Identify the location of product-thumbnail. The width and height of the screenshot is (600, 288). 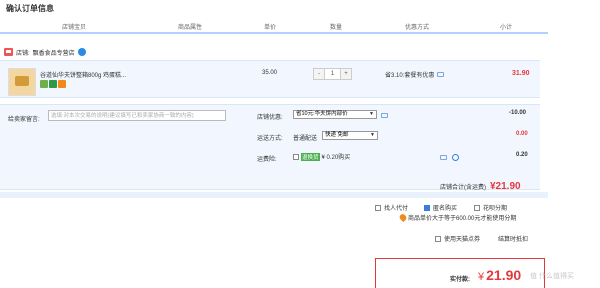
(22, 82).